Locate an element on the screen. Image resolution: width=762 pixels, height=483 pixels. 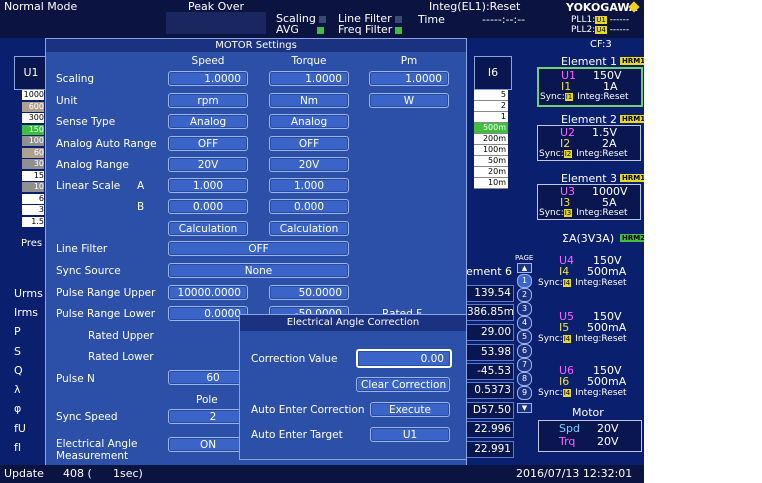
sync-tag: I4 is located at coordinates (567, 283).